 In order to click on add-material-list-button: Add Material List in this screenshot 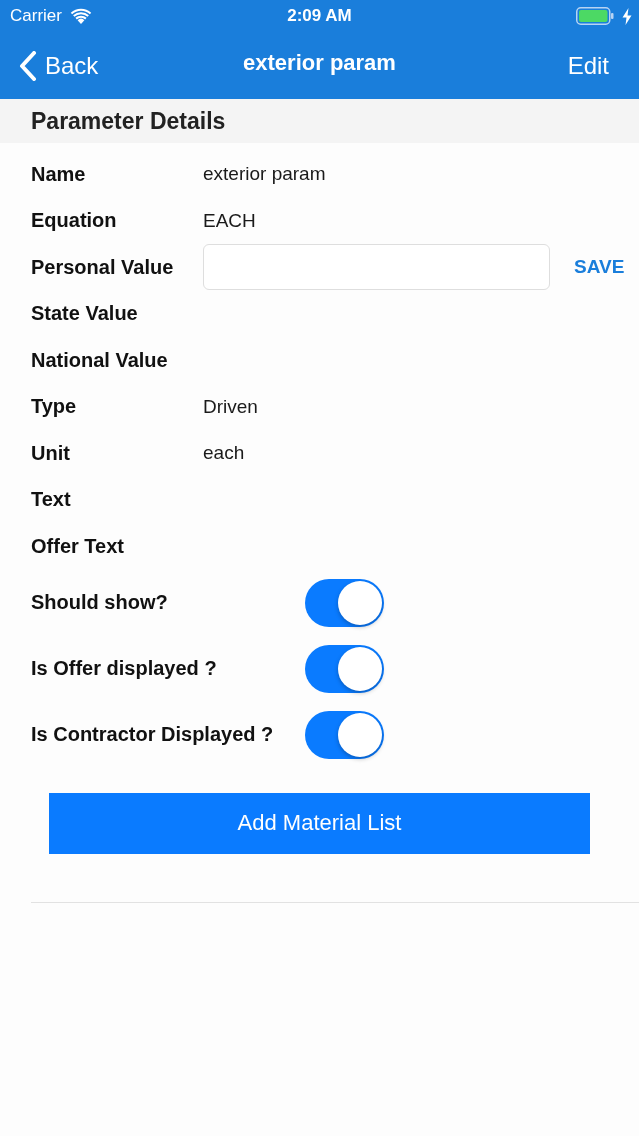, I will do `click(319, 823)`.